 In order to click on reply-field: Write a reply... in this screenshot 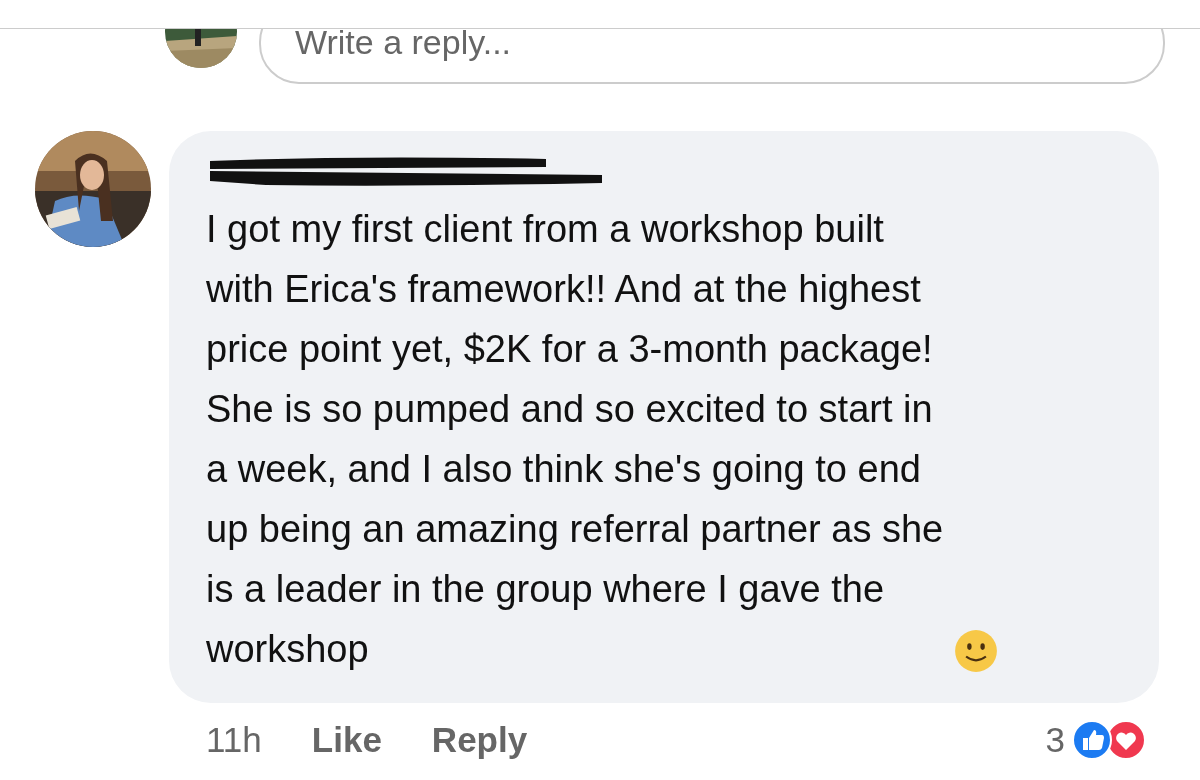, I will do `click(712, 56)`.